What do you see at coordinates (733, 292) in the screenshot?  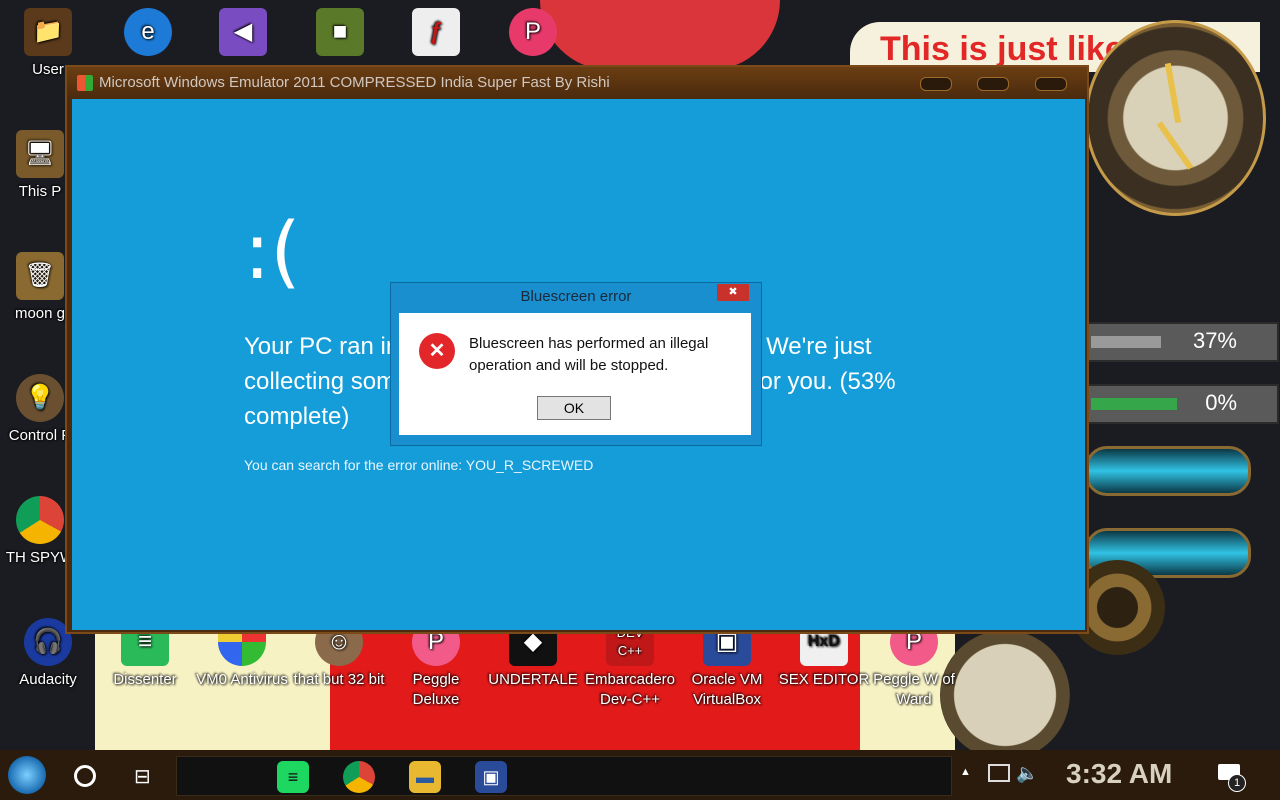 I see `dialog-close-button: ✖` at bounding box center [733, 292].